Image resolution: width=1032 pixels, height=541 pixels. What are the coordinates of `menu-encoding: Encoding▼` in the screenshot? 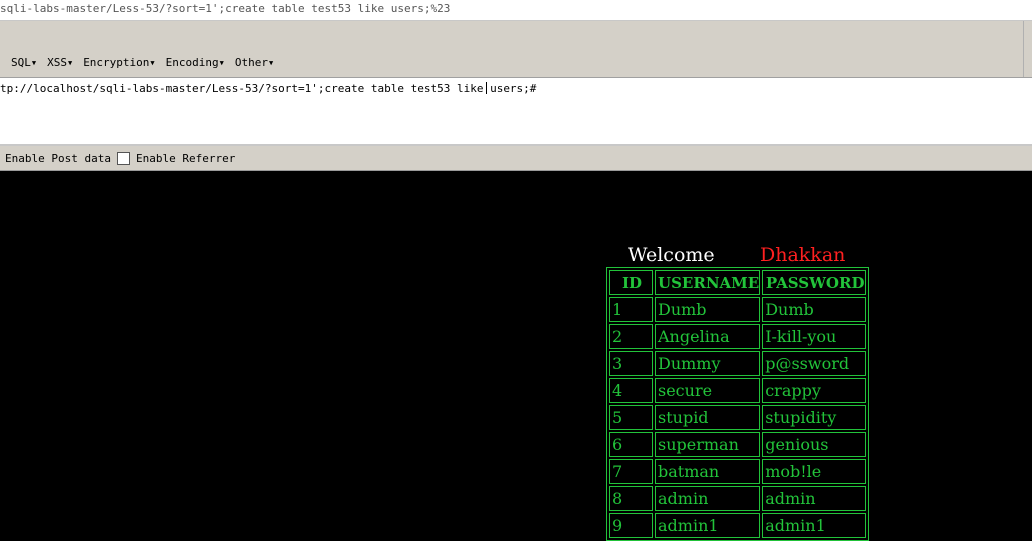 It's located at (195, 63).